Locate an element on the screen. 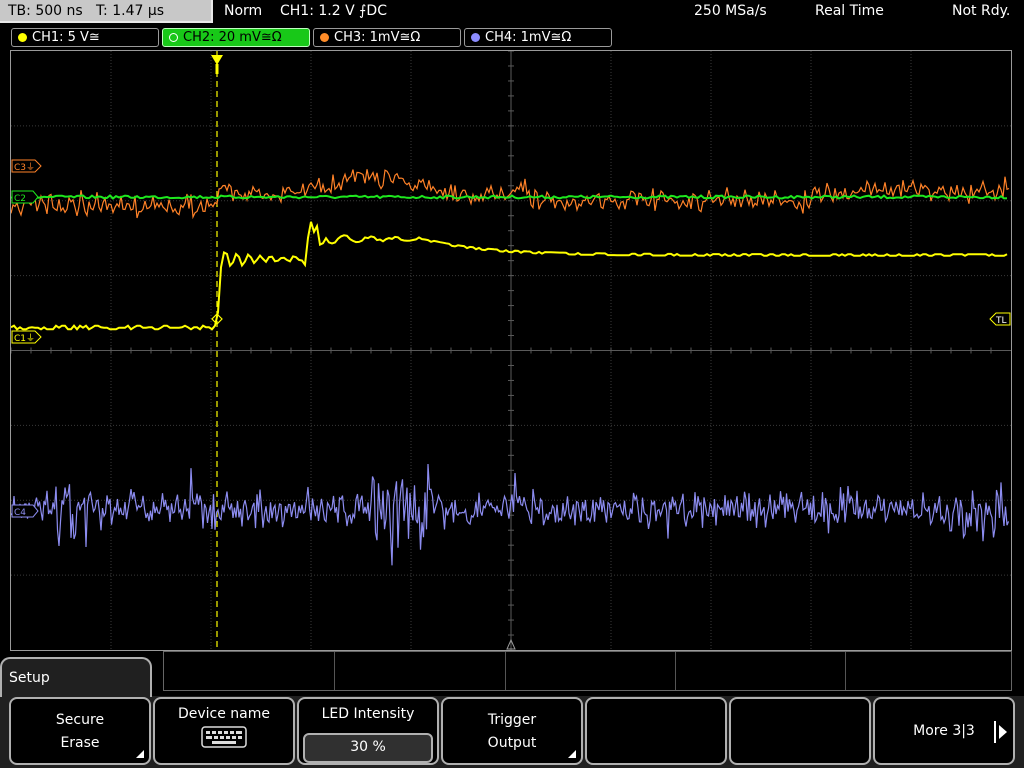 The width and height of the screenshot is (1024, 768). softkey-label: More 3|3 is located at coordinates (944, 731).